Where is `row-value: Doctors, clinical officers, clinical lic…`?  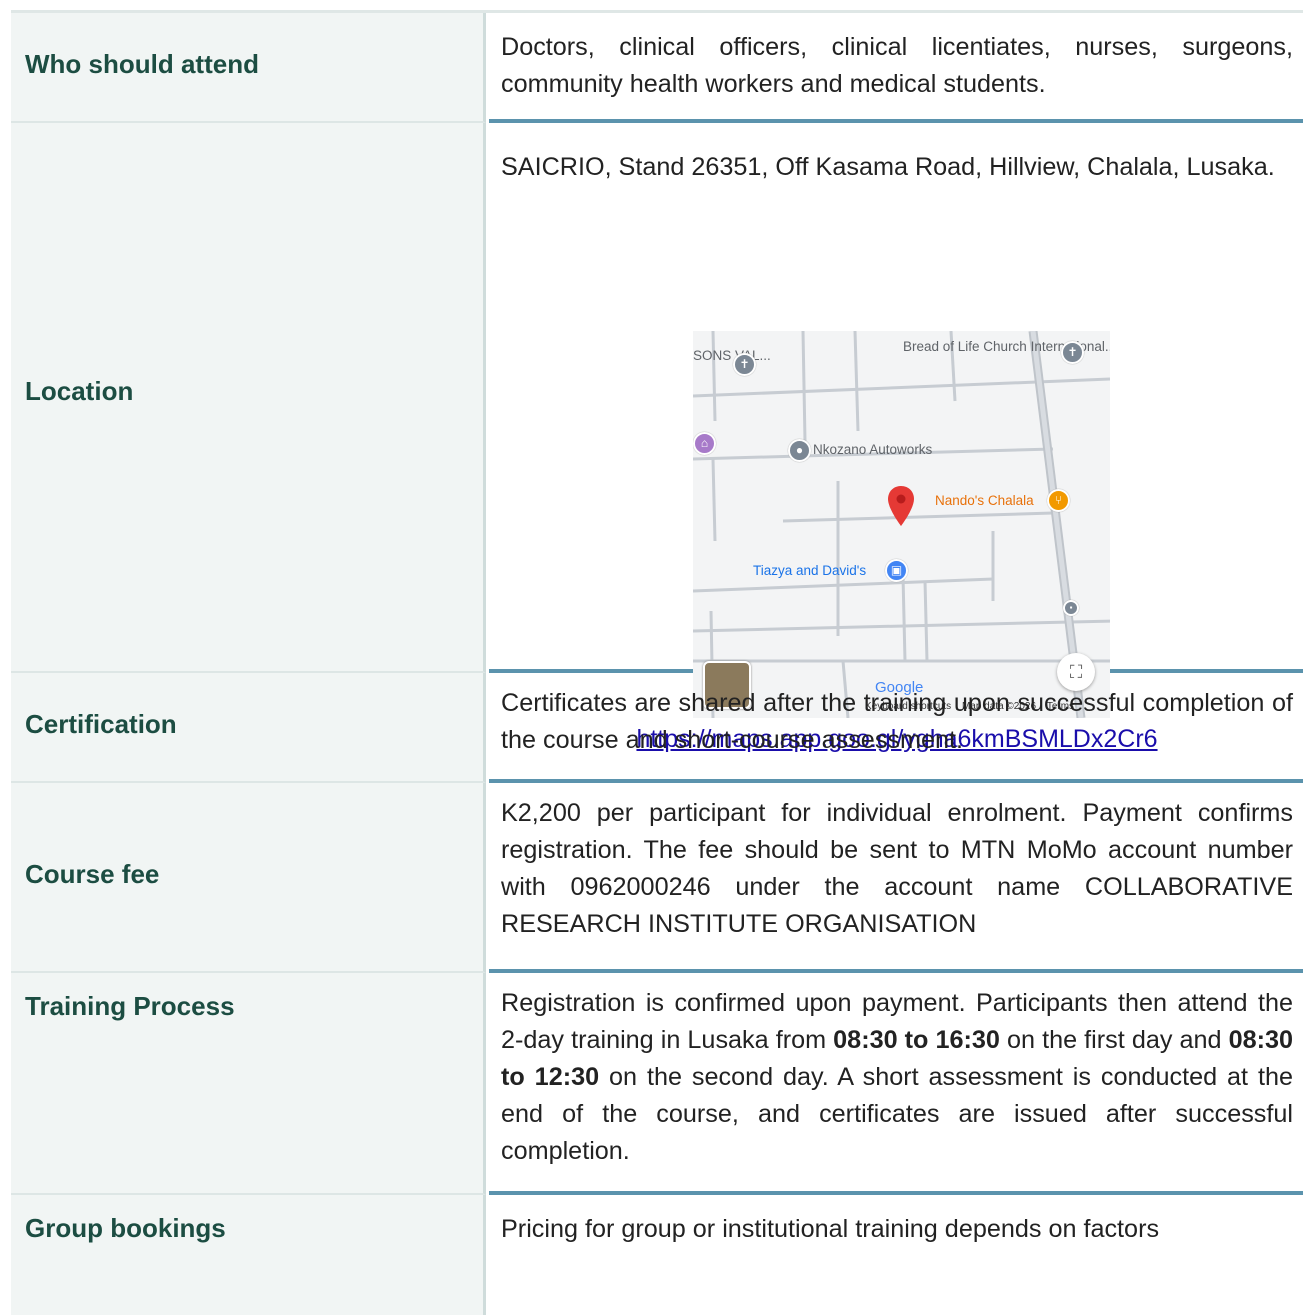 row-value: Doctors, clinical officers, clinical lic… is located at coordinates (897, 65).